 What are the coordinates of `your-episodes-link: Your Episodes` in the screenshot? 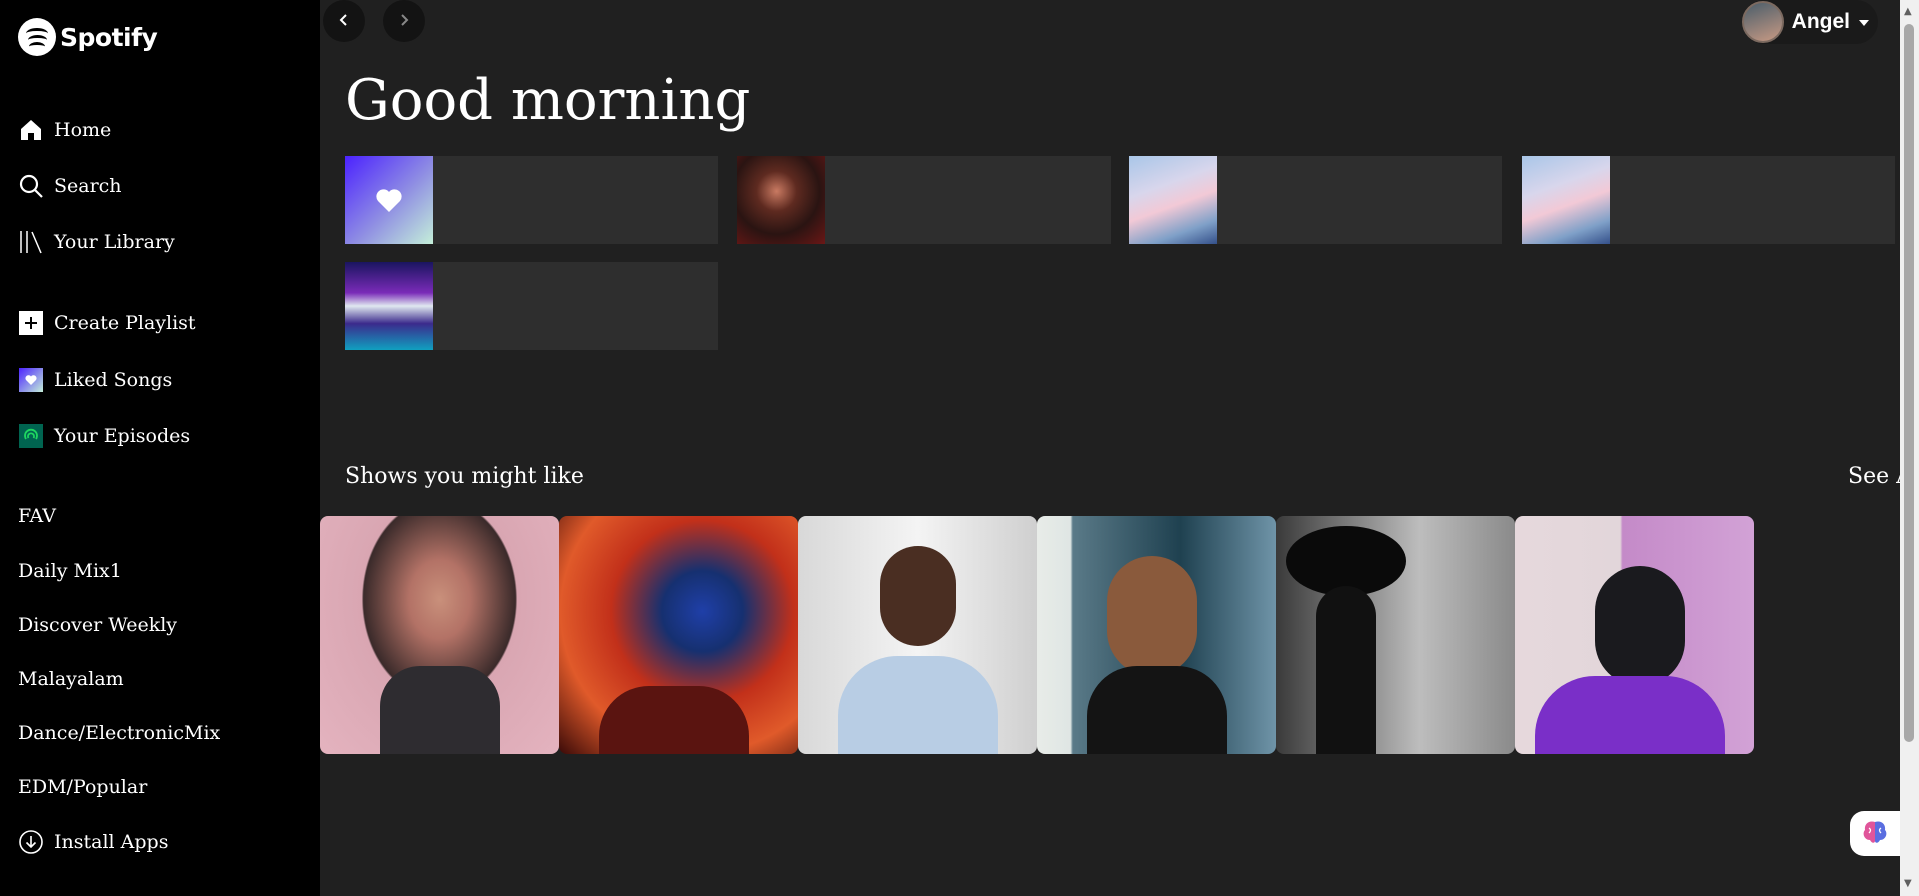 It's located at (104, 436).